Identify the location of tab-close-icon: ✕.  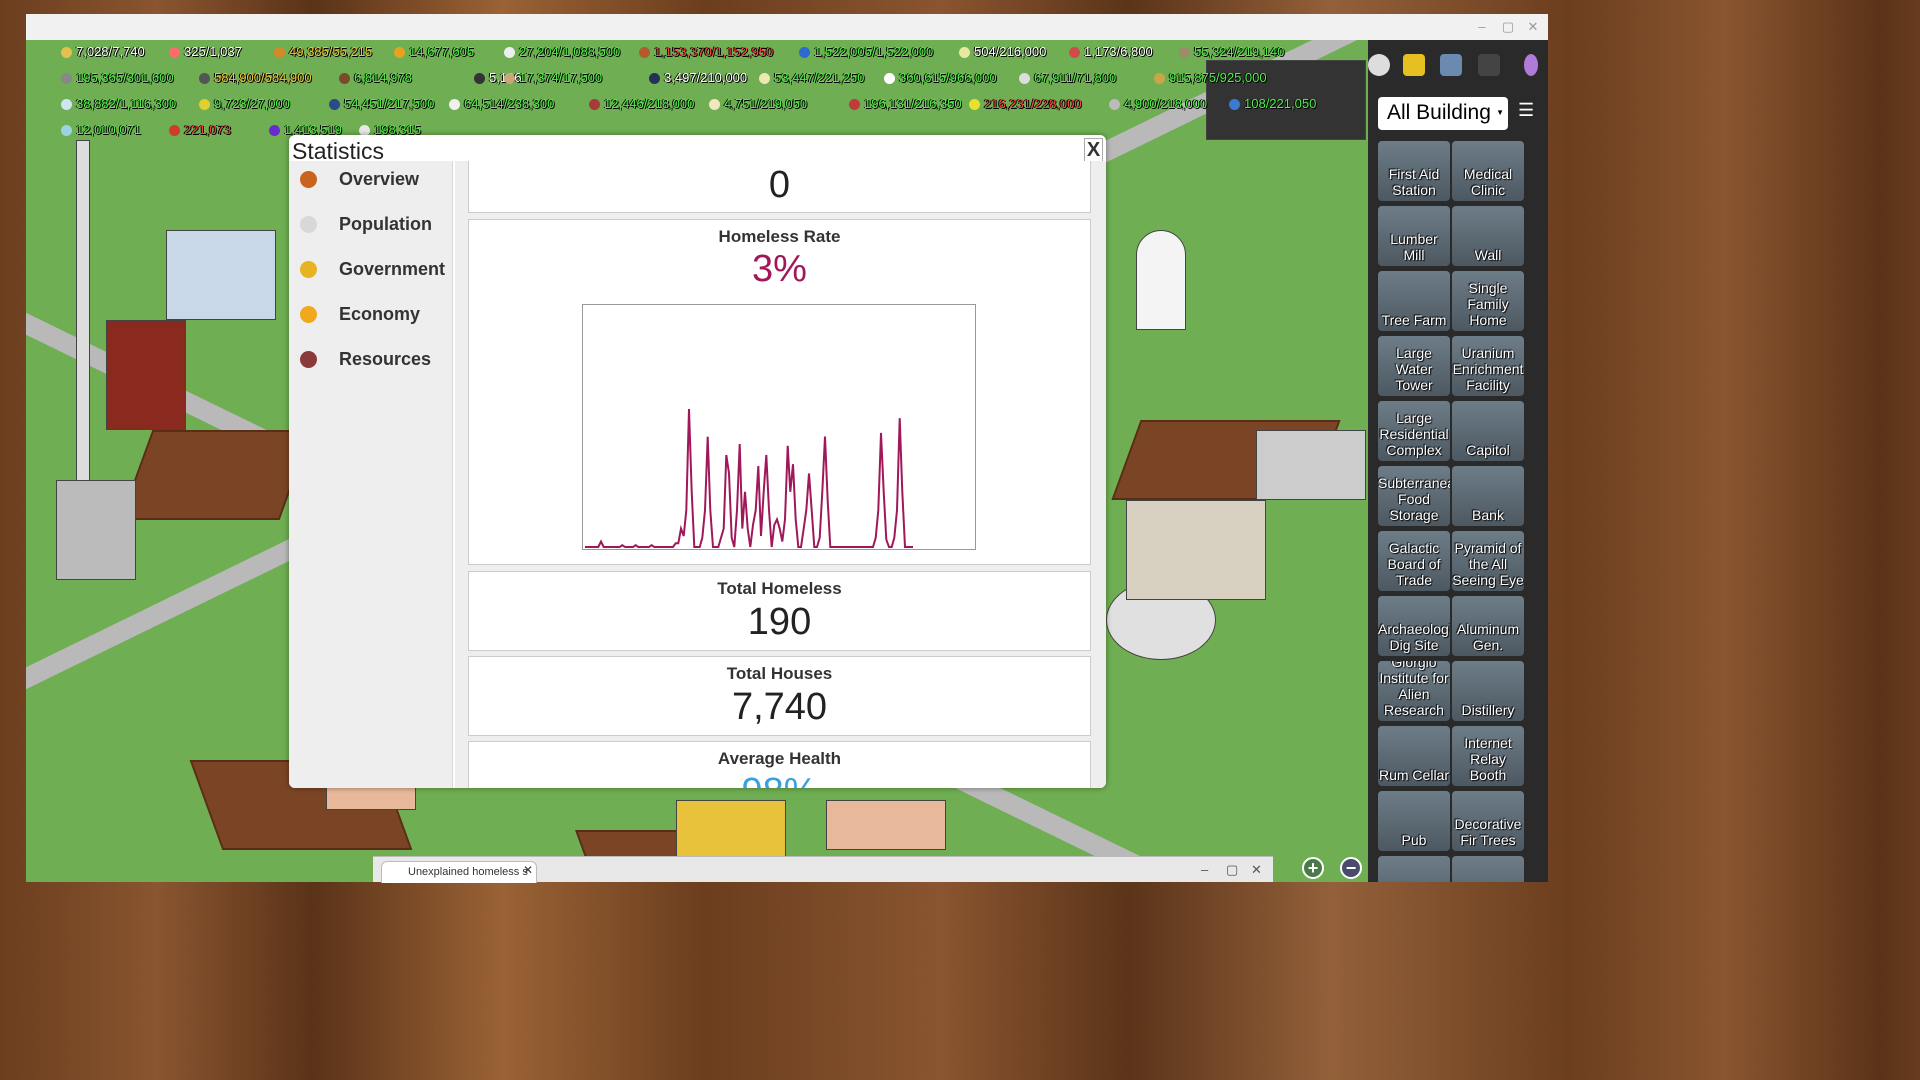
(528, 870).